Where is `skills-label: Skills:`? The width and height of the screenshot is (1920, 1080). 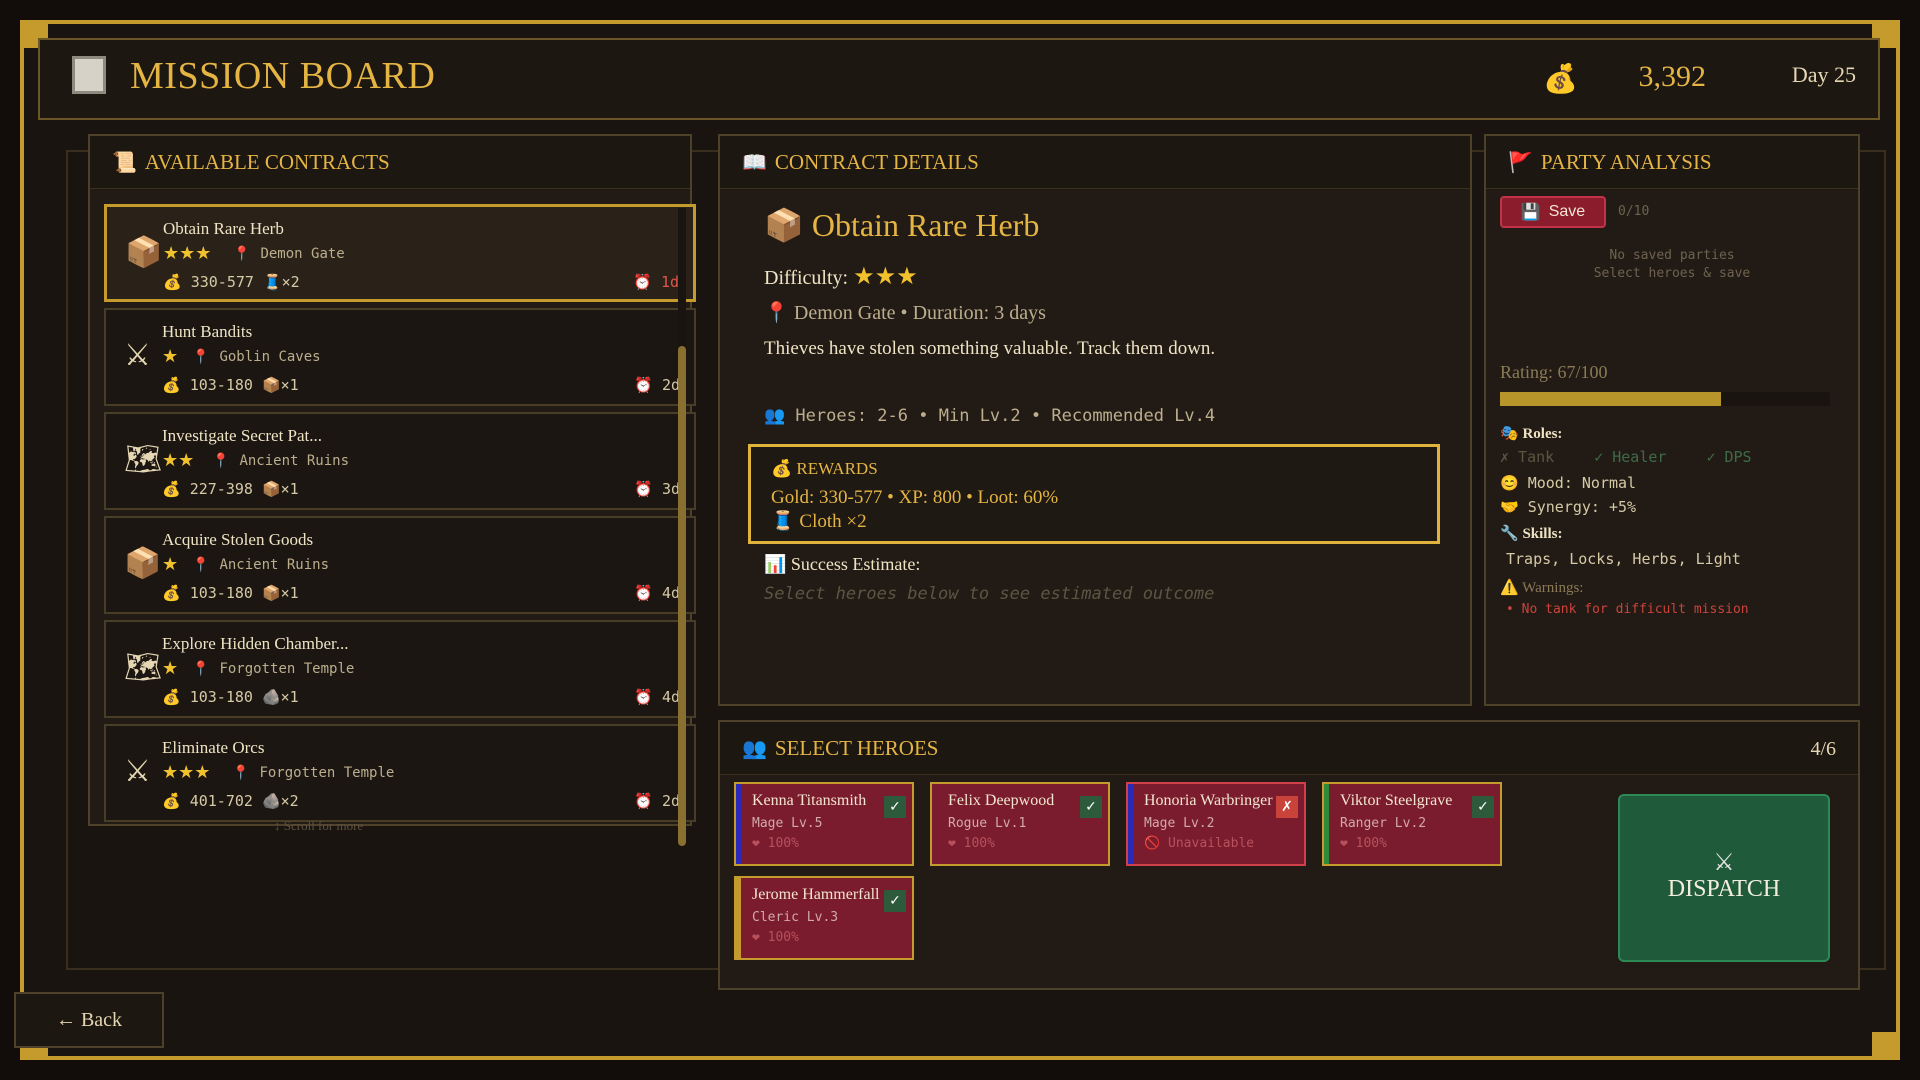
skills-label: Skills: is located at coordinates (1542, 534).